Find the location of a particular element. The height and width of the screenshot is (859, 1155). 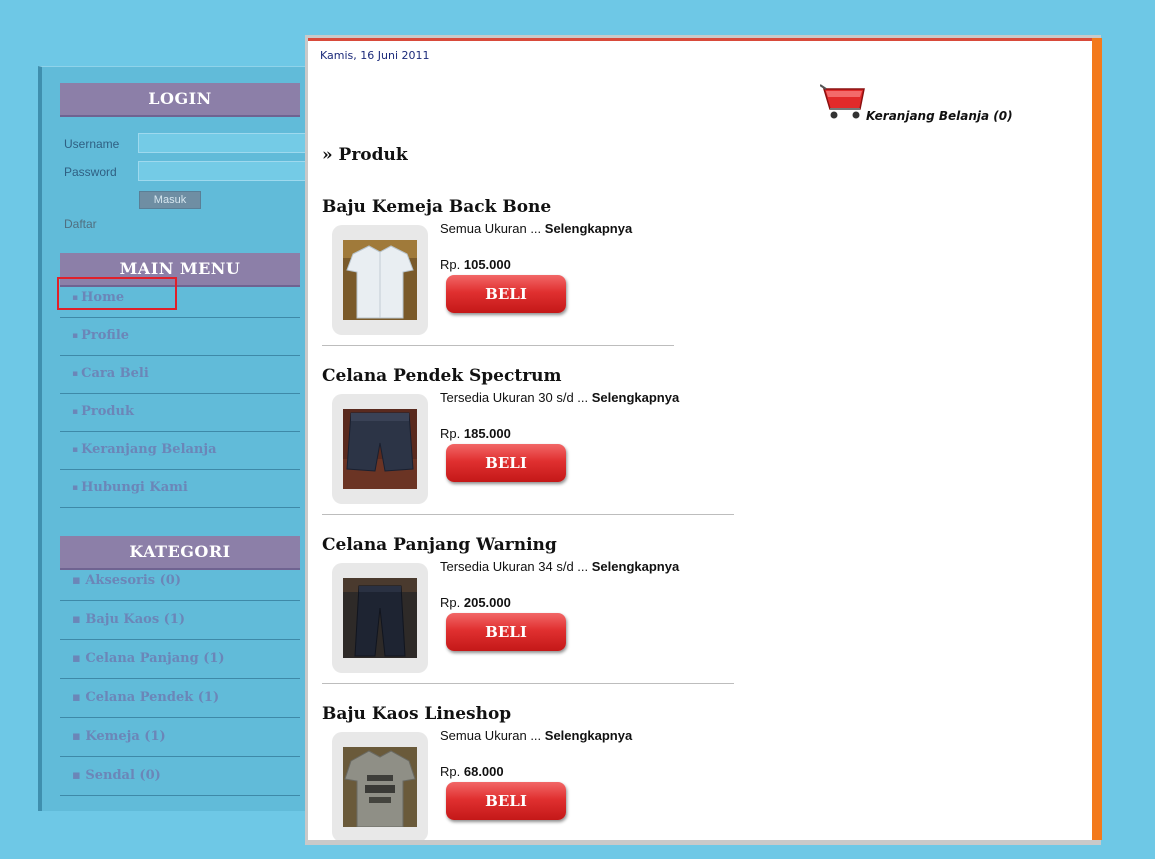

category-label: Aksesoris (0) is located at coordinates (133, 580).